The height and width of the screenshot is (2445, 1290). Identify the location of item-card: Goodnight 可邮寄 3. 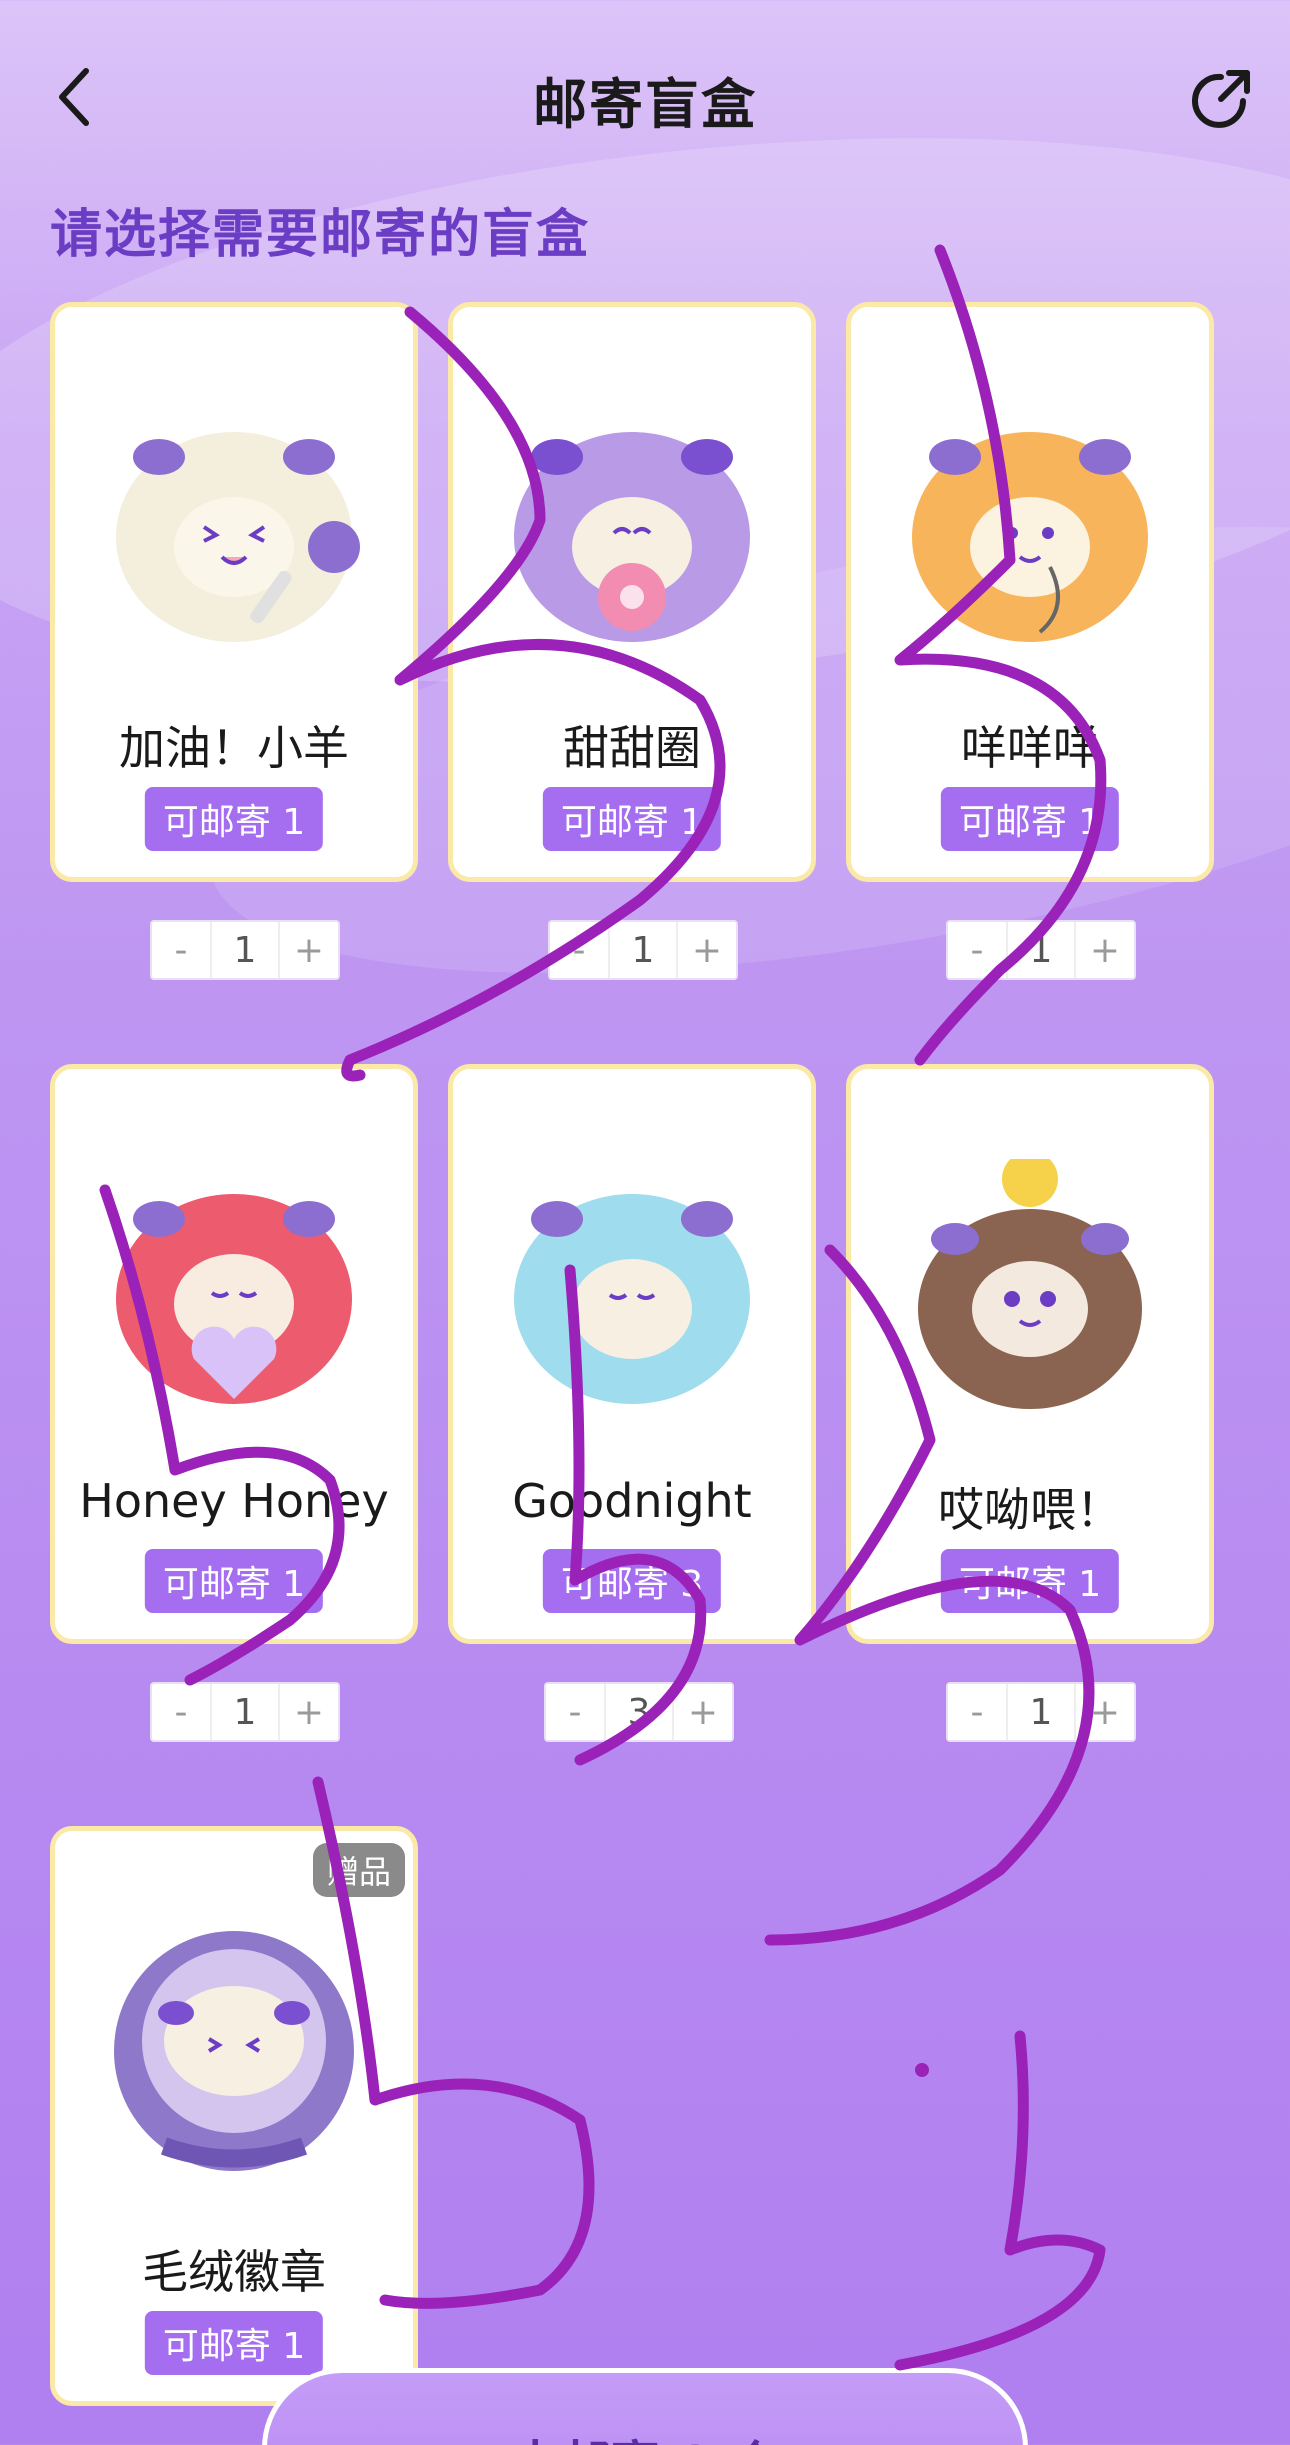
(632, 1354).